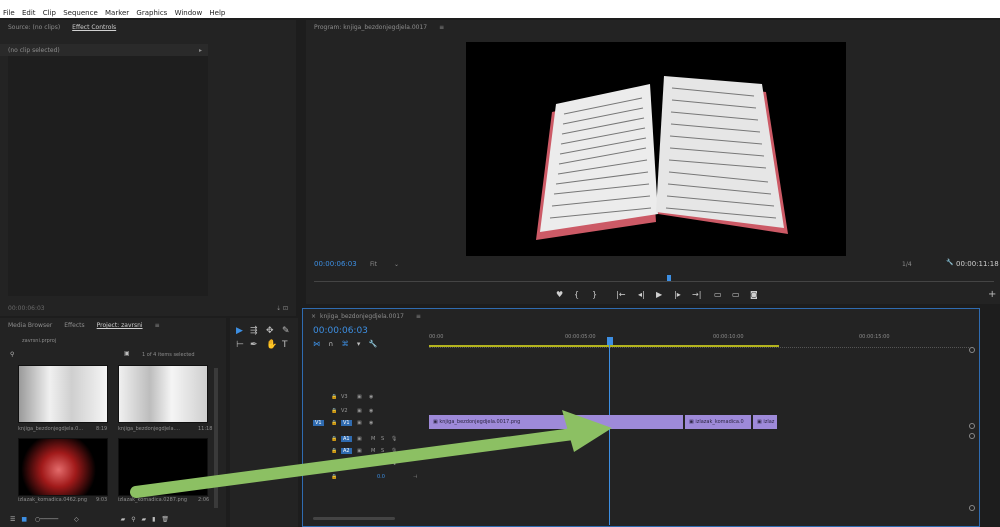 The height and width of the screenshot is (527, 1000). I want to click on arrow-overlay-icon, so click(371, 454).